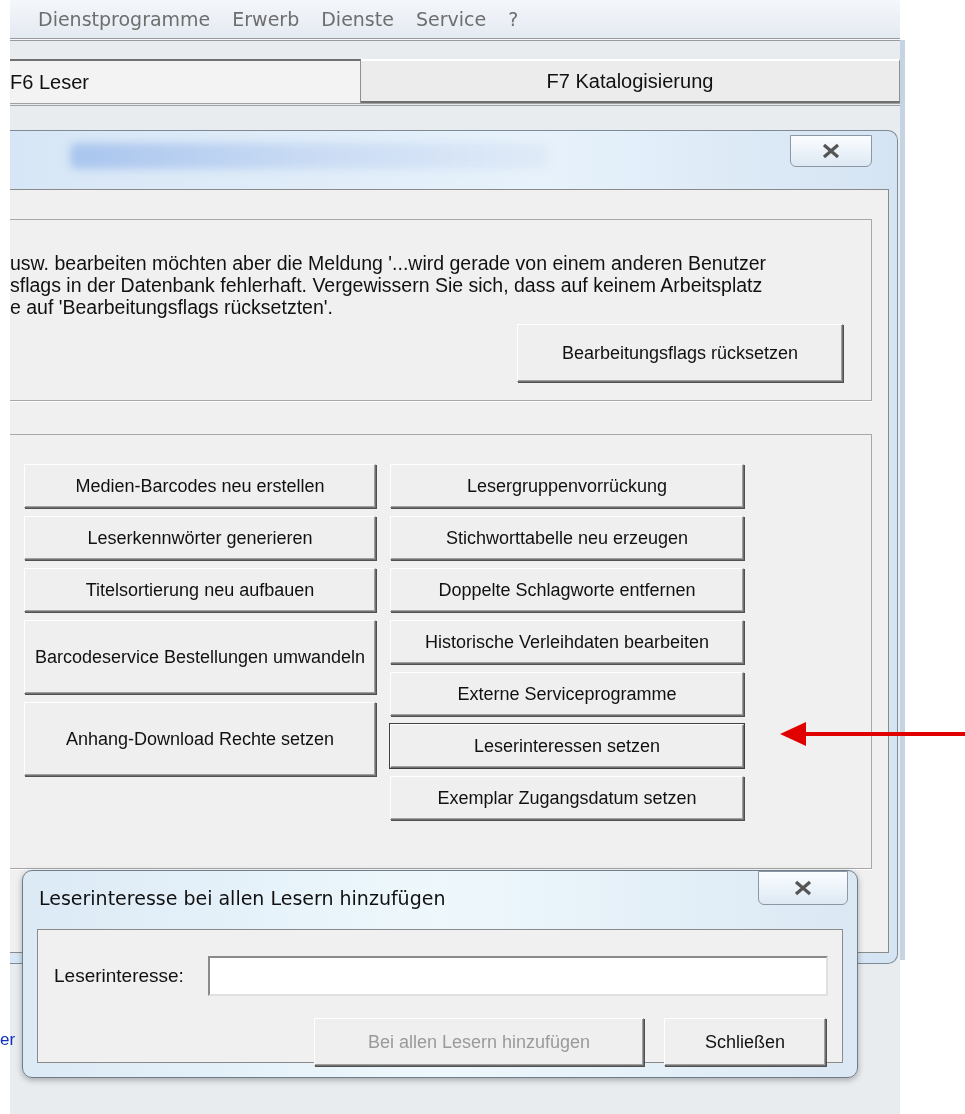 This screenshot has height=1114, width=965. I want to click on service-button: Externe Serviceprogramme, so click(567, 694).